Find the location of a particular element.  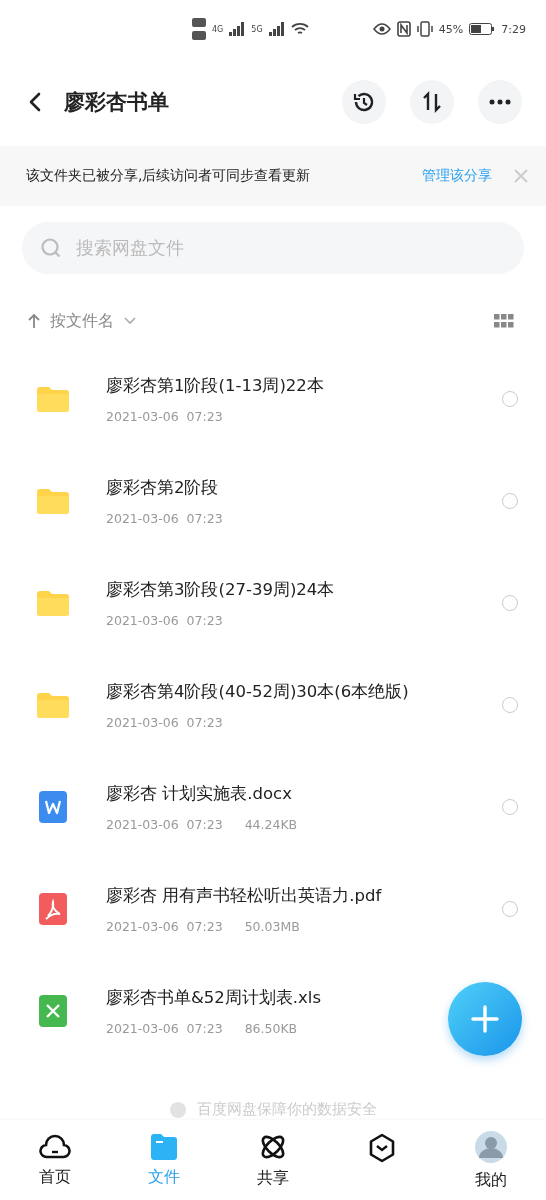

search-icon is located at coordinates (51, 248).